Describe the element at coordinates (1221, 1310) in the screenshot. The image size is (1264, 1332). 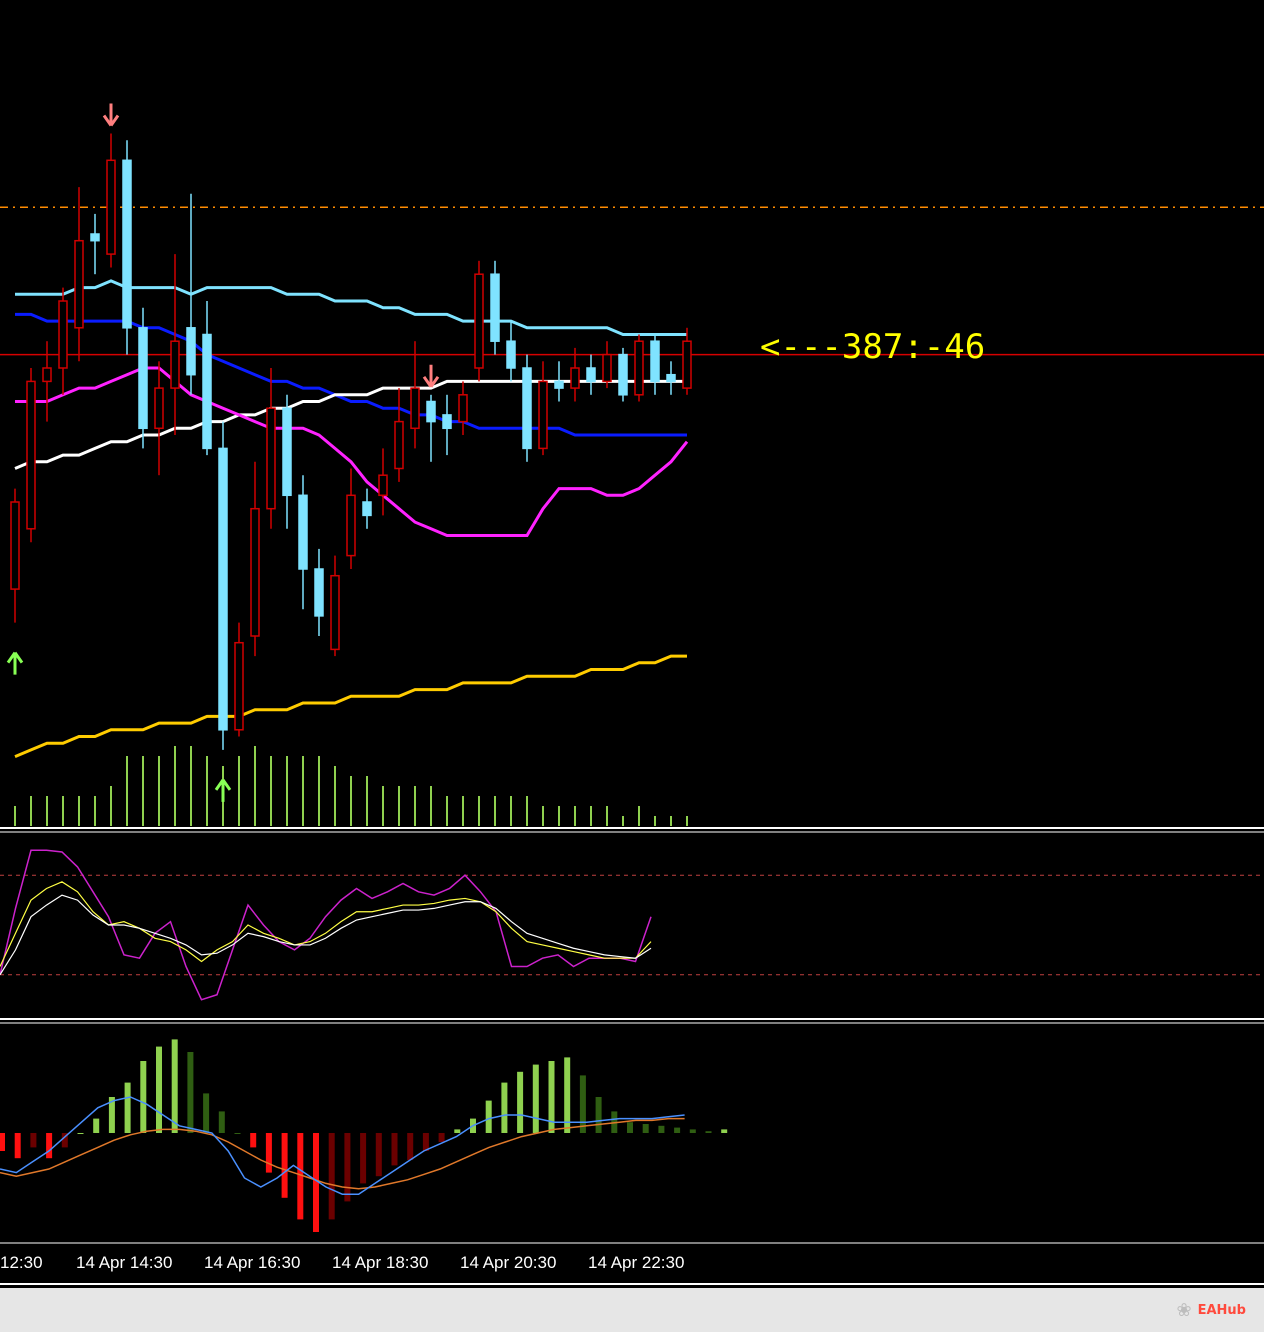
I see `watermark-brand: EAHub` at that location.